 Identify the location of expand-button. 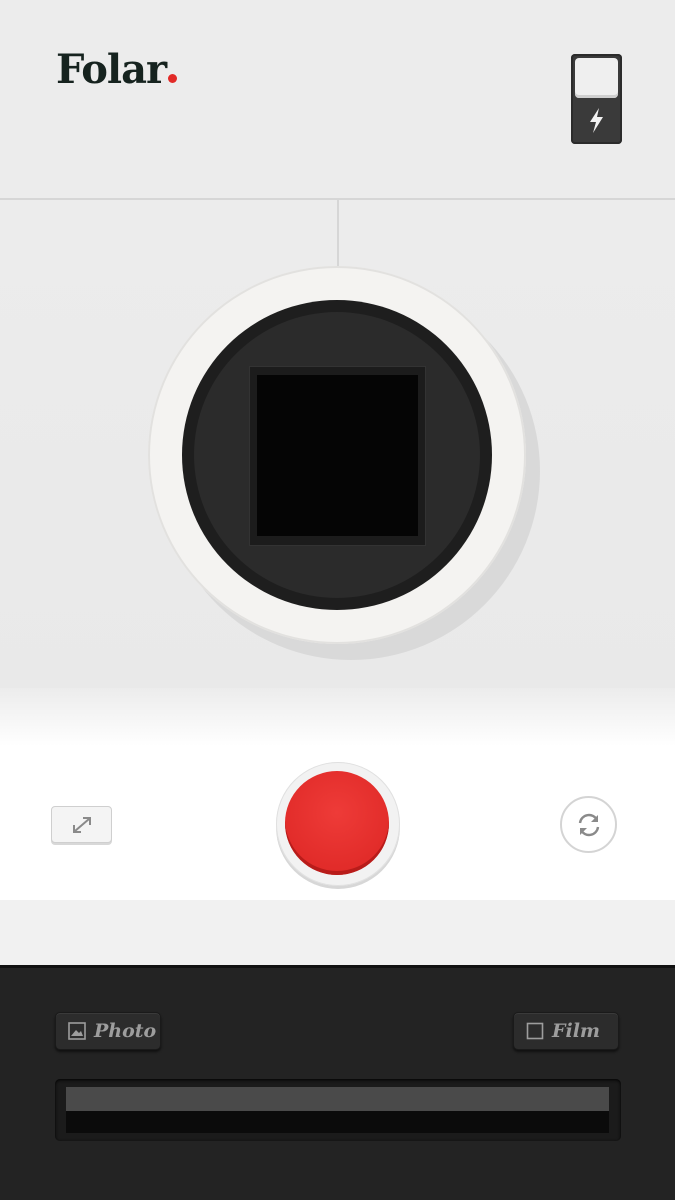
(81, 824).